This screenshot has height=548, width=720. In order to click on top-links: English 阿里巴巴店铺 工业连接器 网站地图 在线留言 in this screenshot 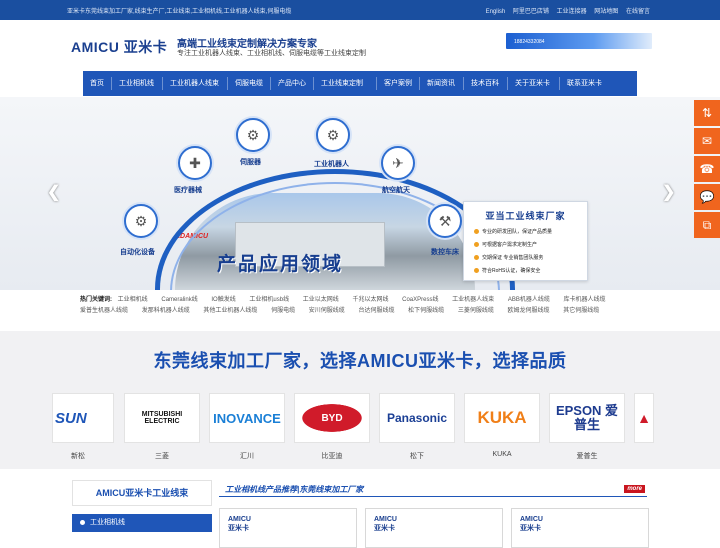, I will do `click(565, 10)`.